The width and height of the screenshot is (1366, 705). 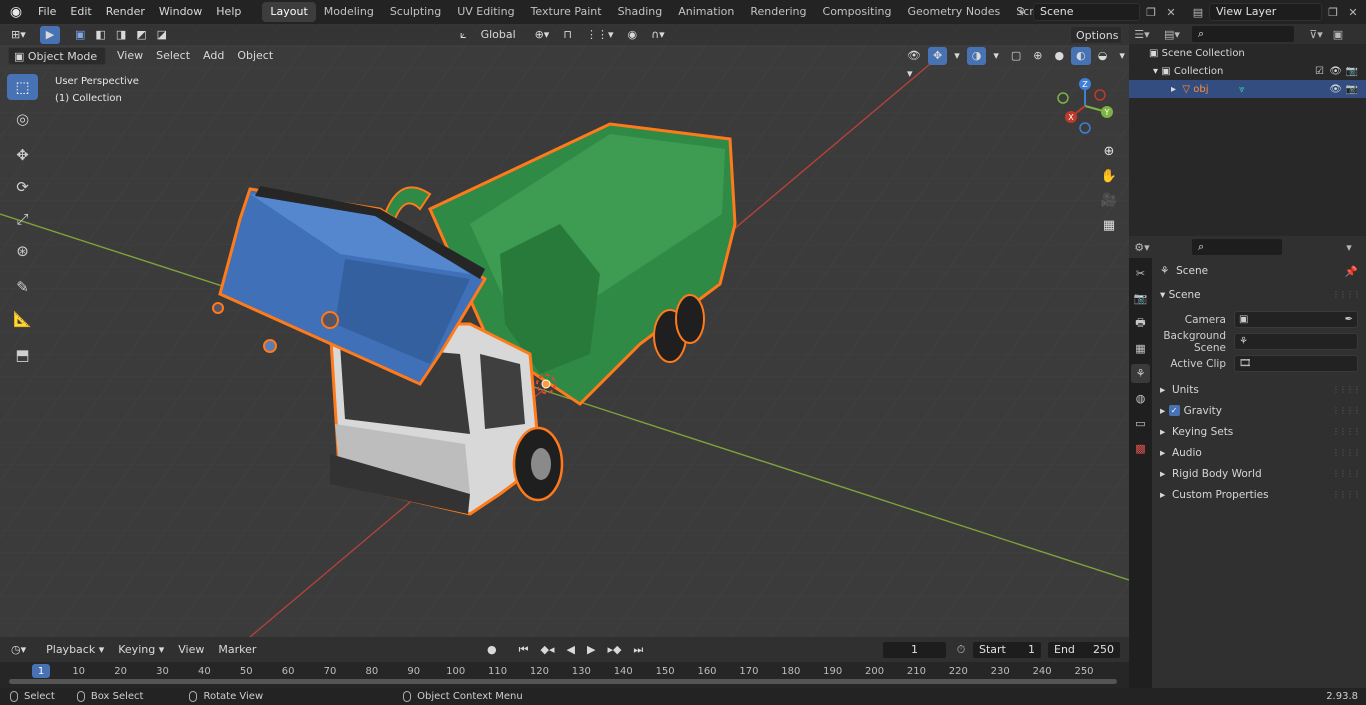 I want to click on tool-tab-icon: ✂, so click(x=1140, y=273).